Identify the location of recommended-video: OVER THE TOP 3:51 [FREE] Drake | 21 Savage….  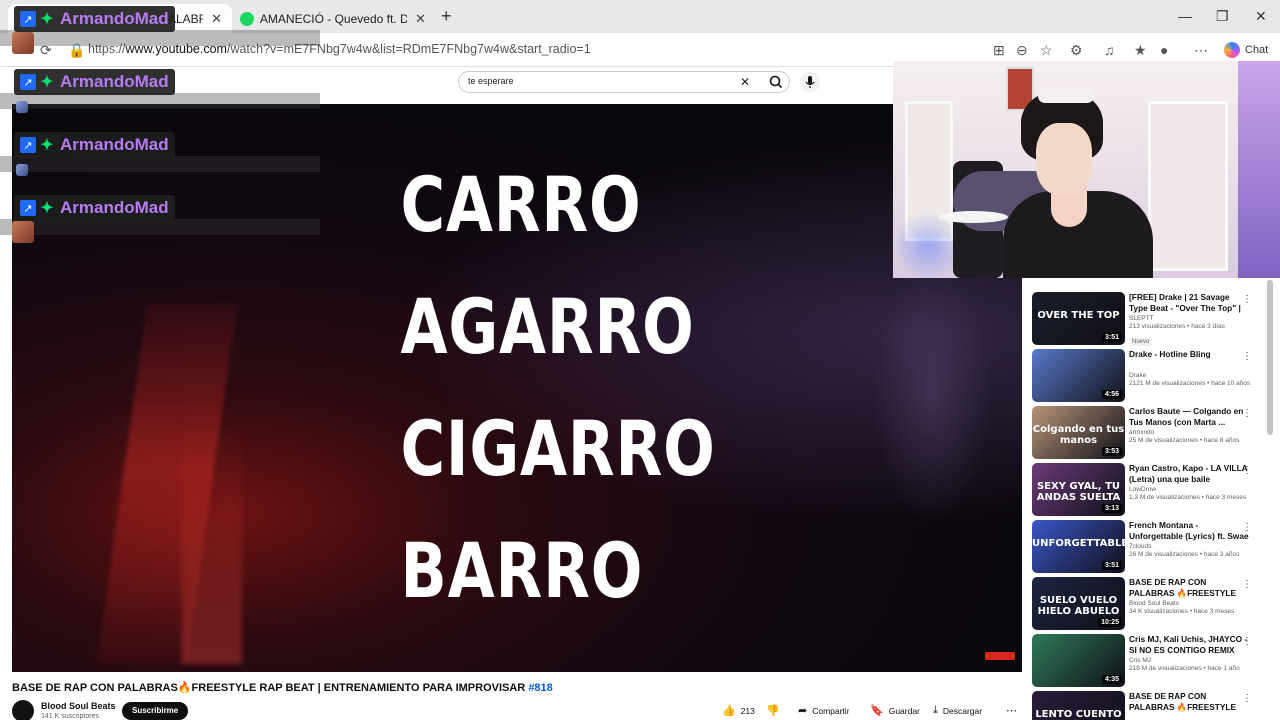
(1152, 319).